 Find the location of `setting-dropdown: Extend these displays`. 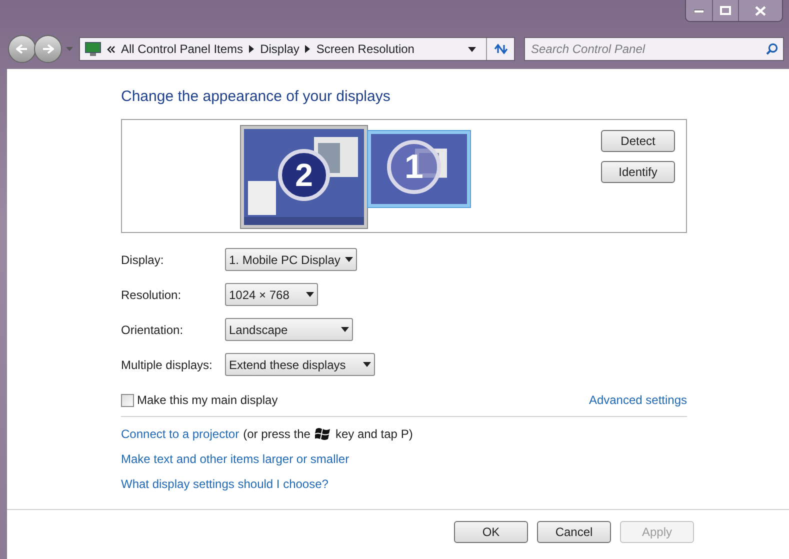

setting-dropdown: Extend these displays is located at coordinates (300, 364).